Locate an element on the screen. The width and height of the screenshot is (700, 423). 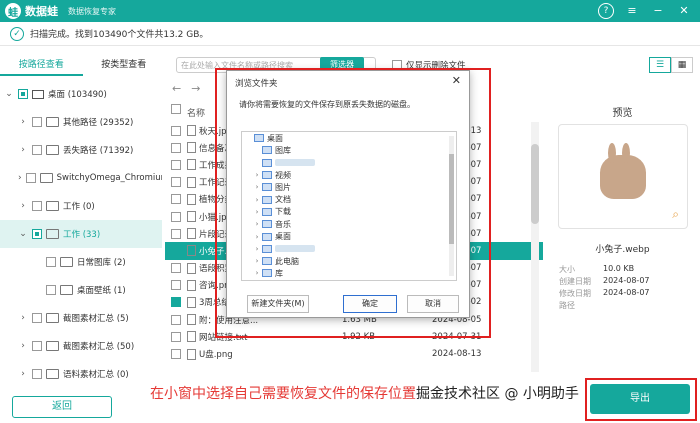
meta-key: 创建日期 is located at coordinates (575, 281).